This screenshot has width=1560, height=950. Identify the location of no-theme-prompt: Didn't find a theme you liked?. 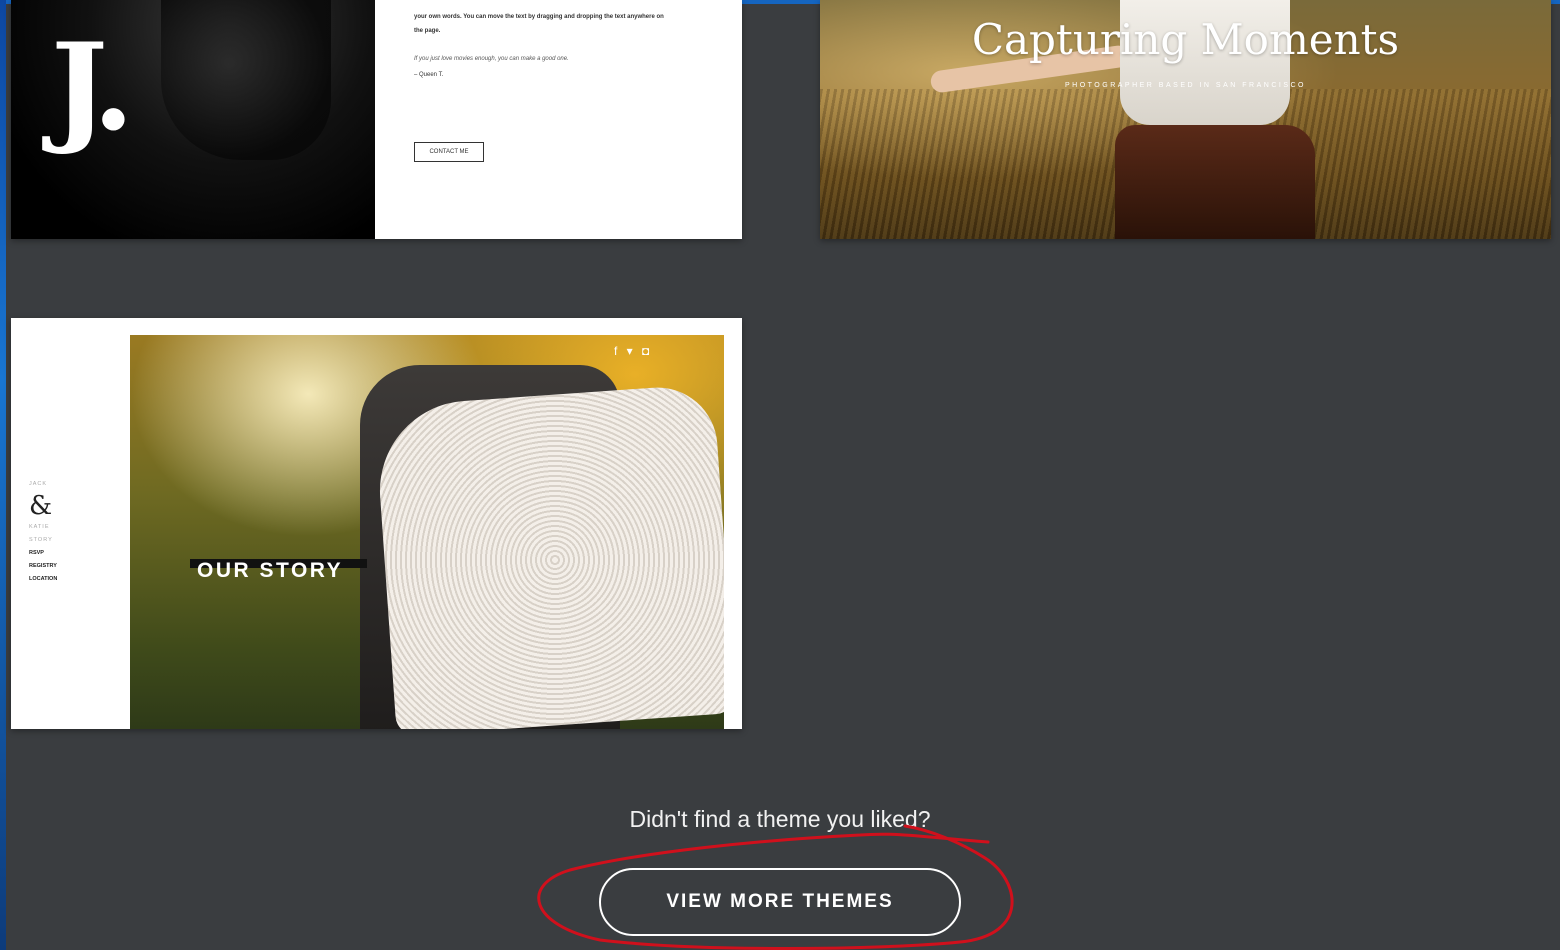
(780, 819).